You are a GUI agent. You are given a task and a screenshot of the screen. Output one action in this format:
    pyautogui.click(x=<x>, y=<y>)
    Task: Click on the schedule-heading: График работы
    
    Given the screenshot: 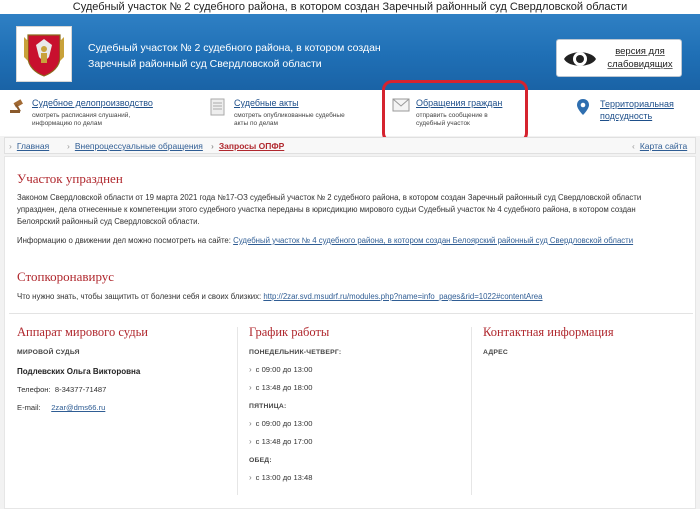 What is the action you would take?
    pyautogui.click(x=289, y=332)
    